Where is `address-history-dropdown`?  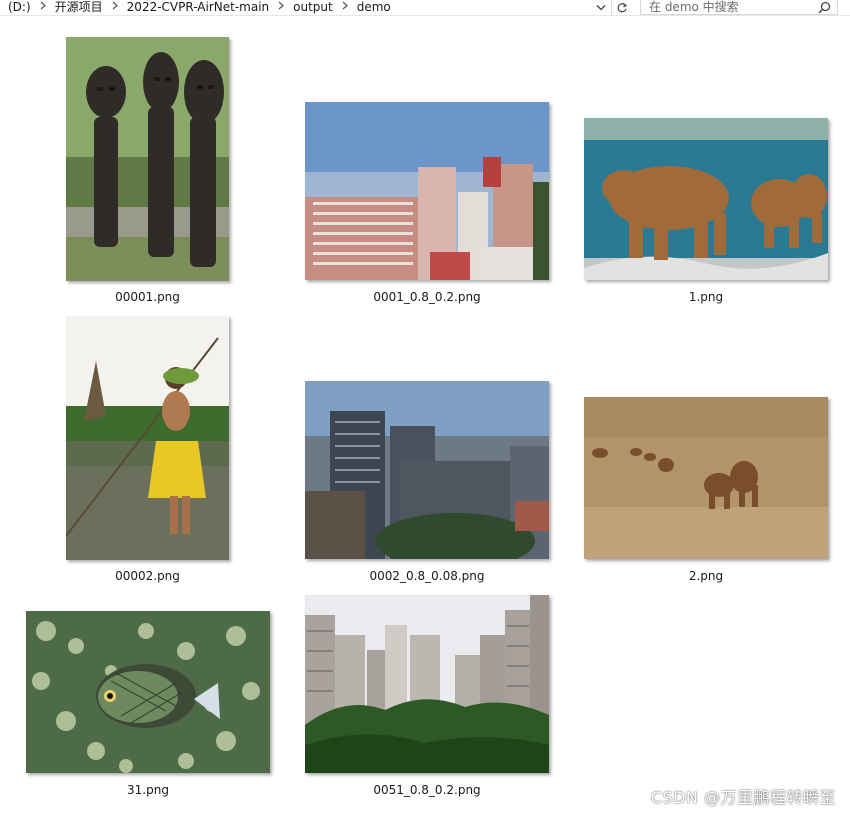
address-history-dropdown is located at coordinates (601, 7).